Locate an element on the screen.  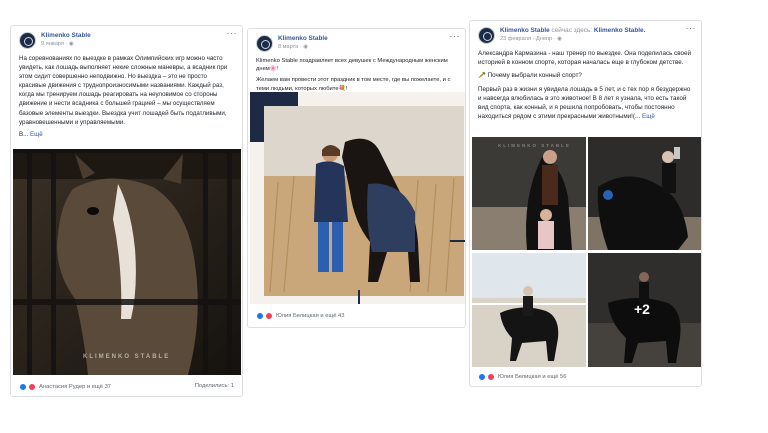
woman-with-horse-image is located at coordinates (357, 198).